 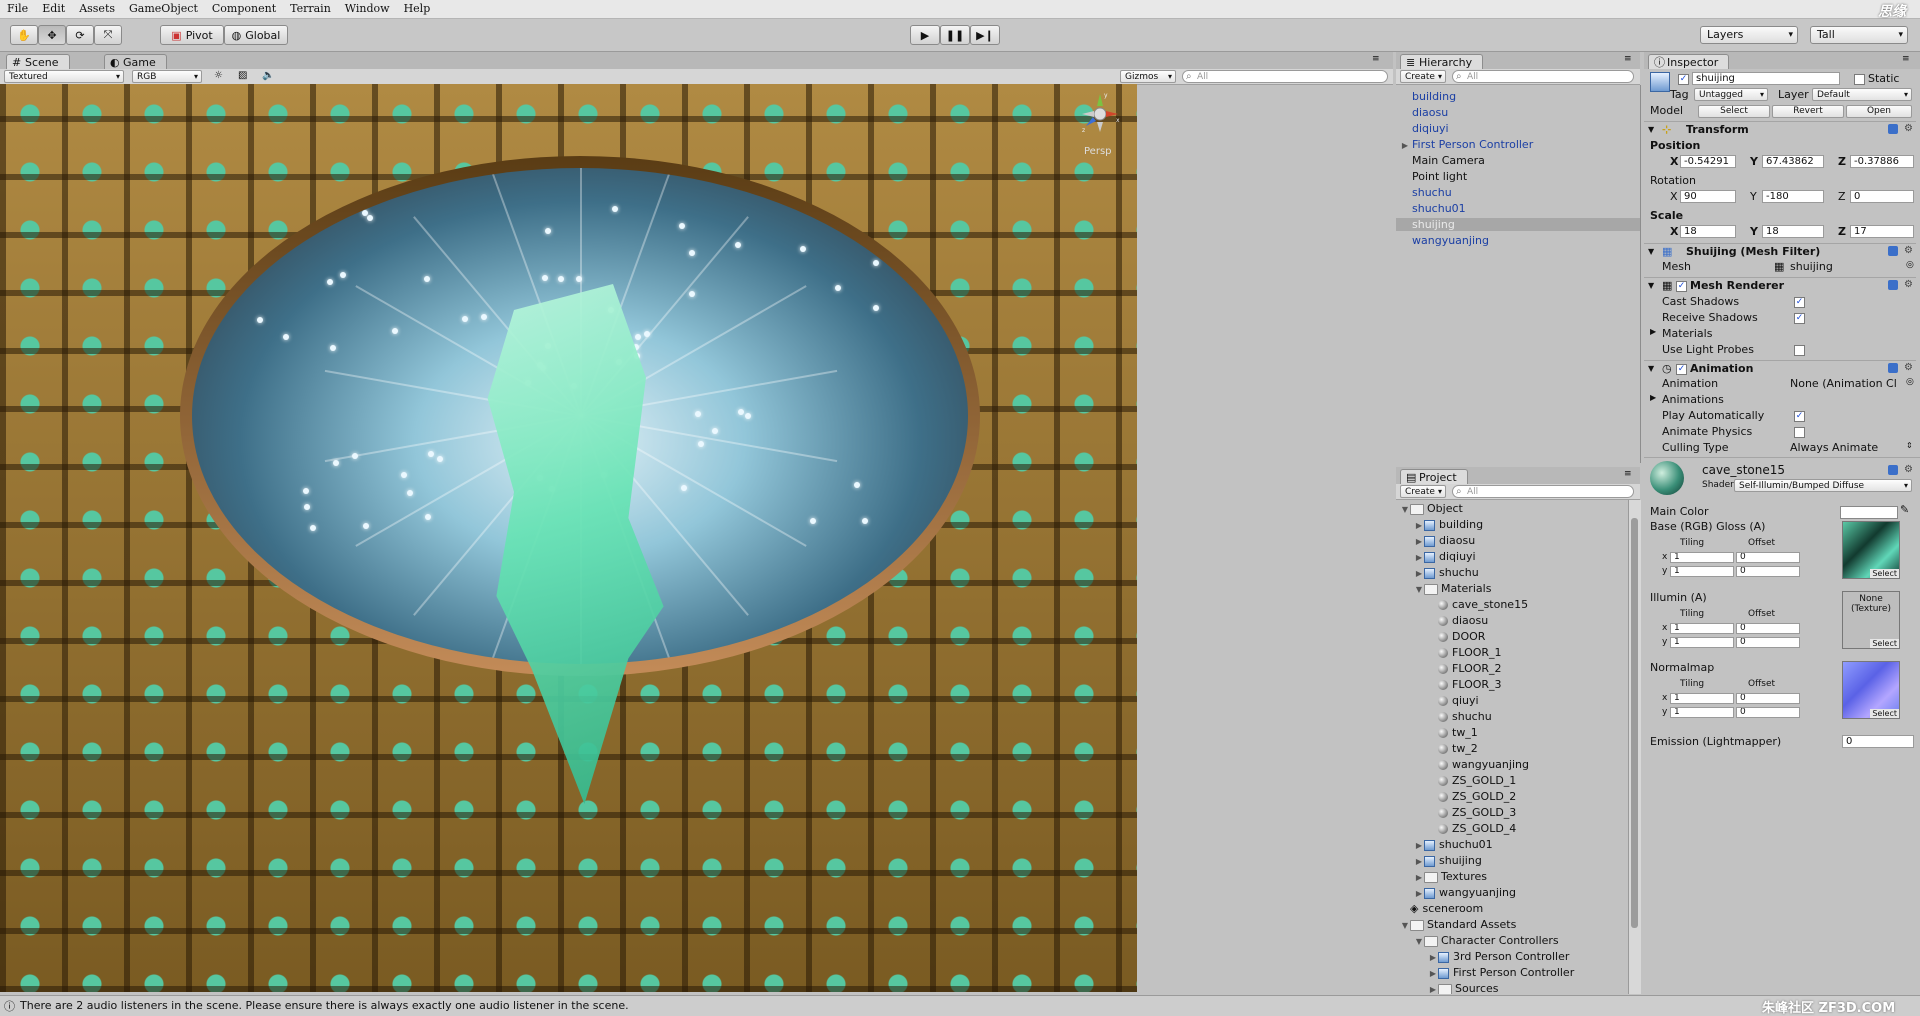 What do you see at coordinates (1871, 690) in the screenshot?
I see `normalmap-texture-slot: Select` at bounding box center [1871, 690].